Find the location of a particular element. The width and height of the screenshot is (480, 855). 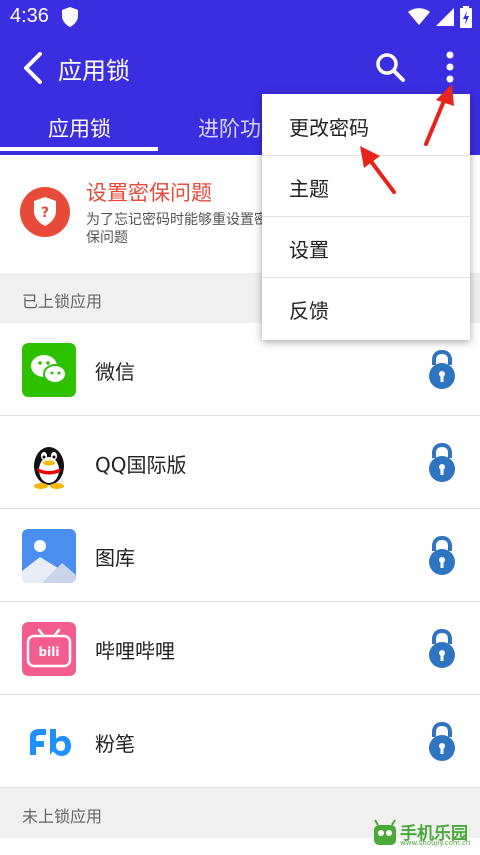

menu-item-settings: 设置 is located at coordinates (366, 247).